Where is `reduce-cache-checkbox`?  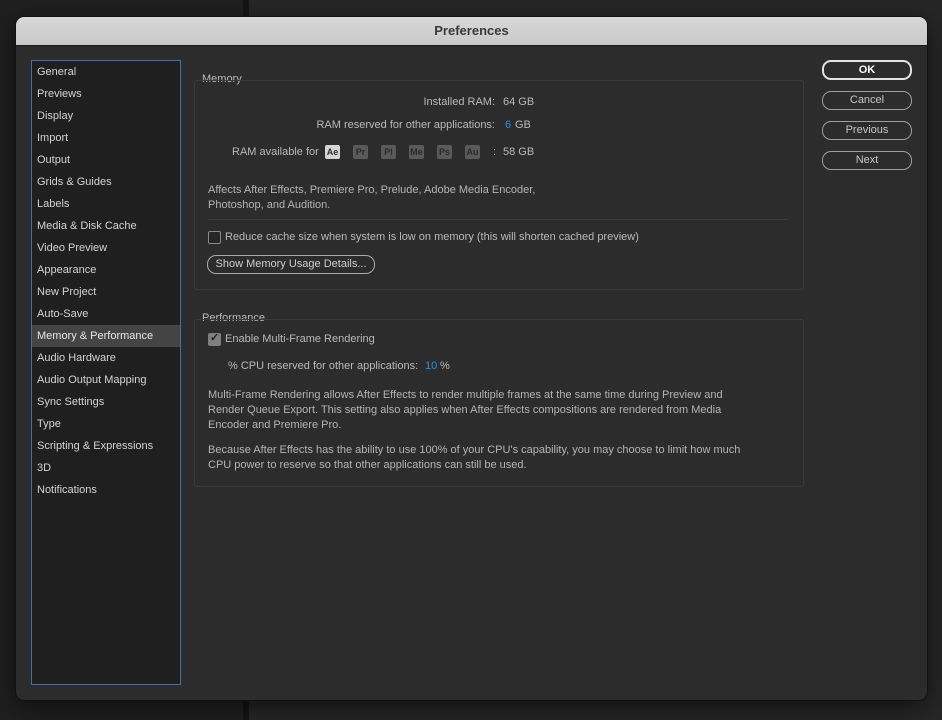
reduce-cache-checkbox is located at coordinates (214, 237).